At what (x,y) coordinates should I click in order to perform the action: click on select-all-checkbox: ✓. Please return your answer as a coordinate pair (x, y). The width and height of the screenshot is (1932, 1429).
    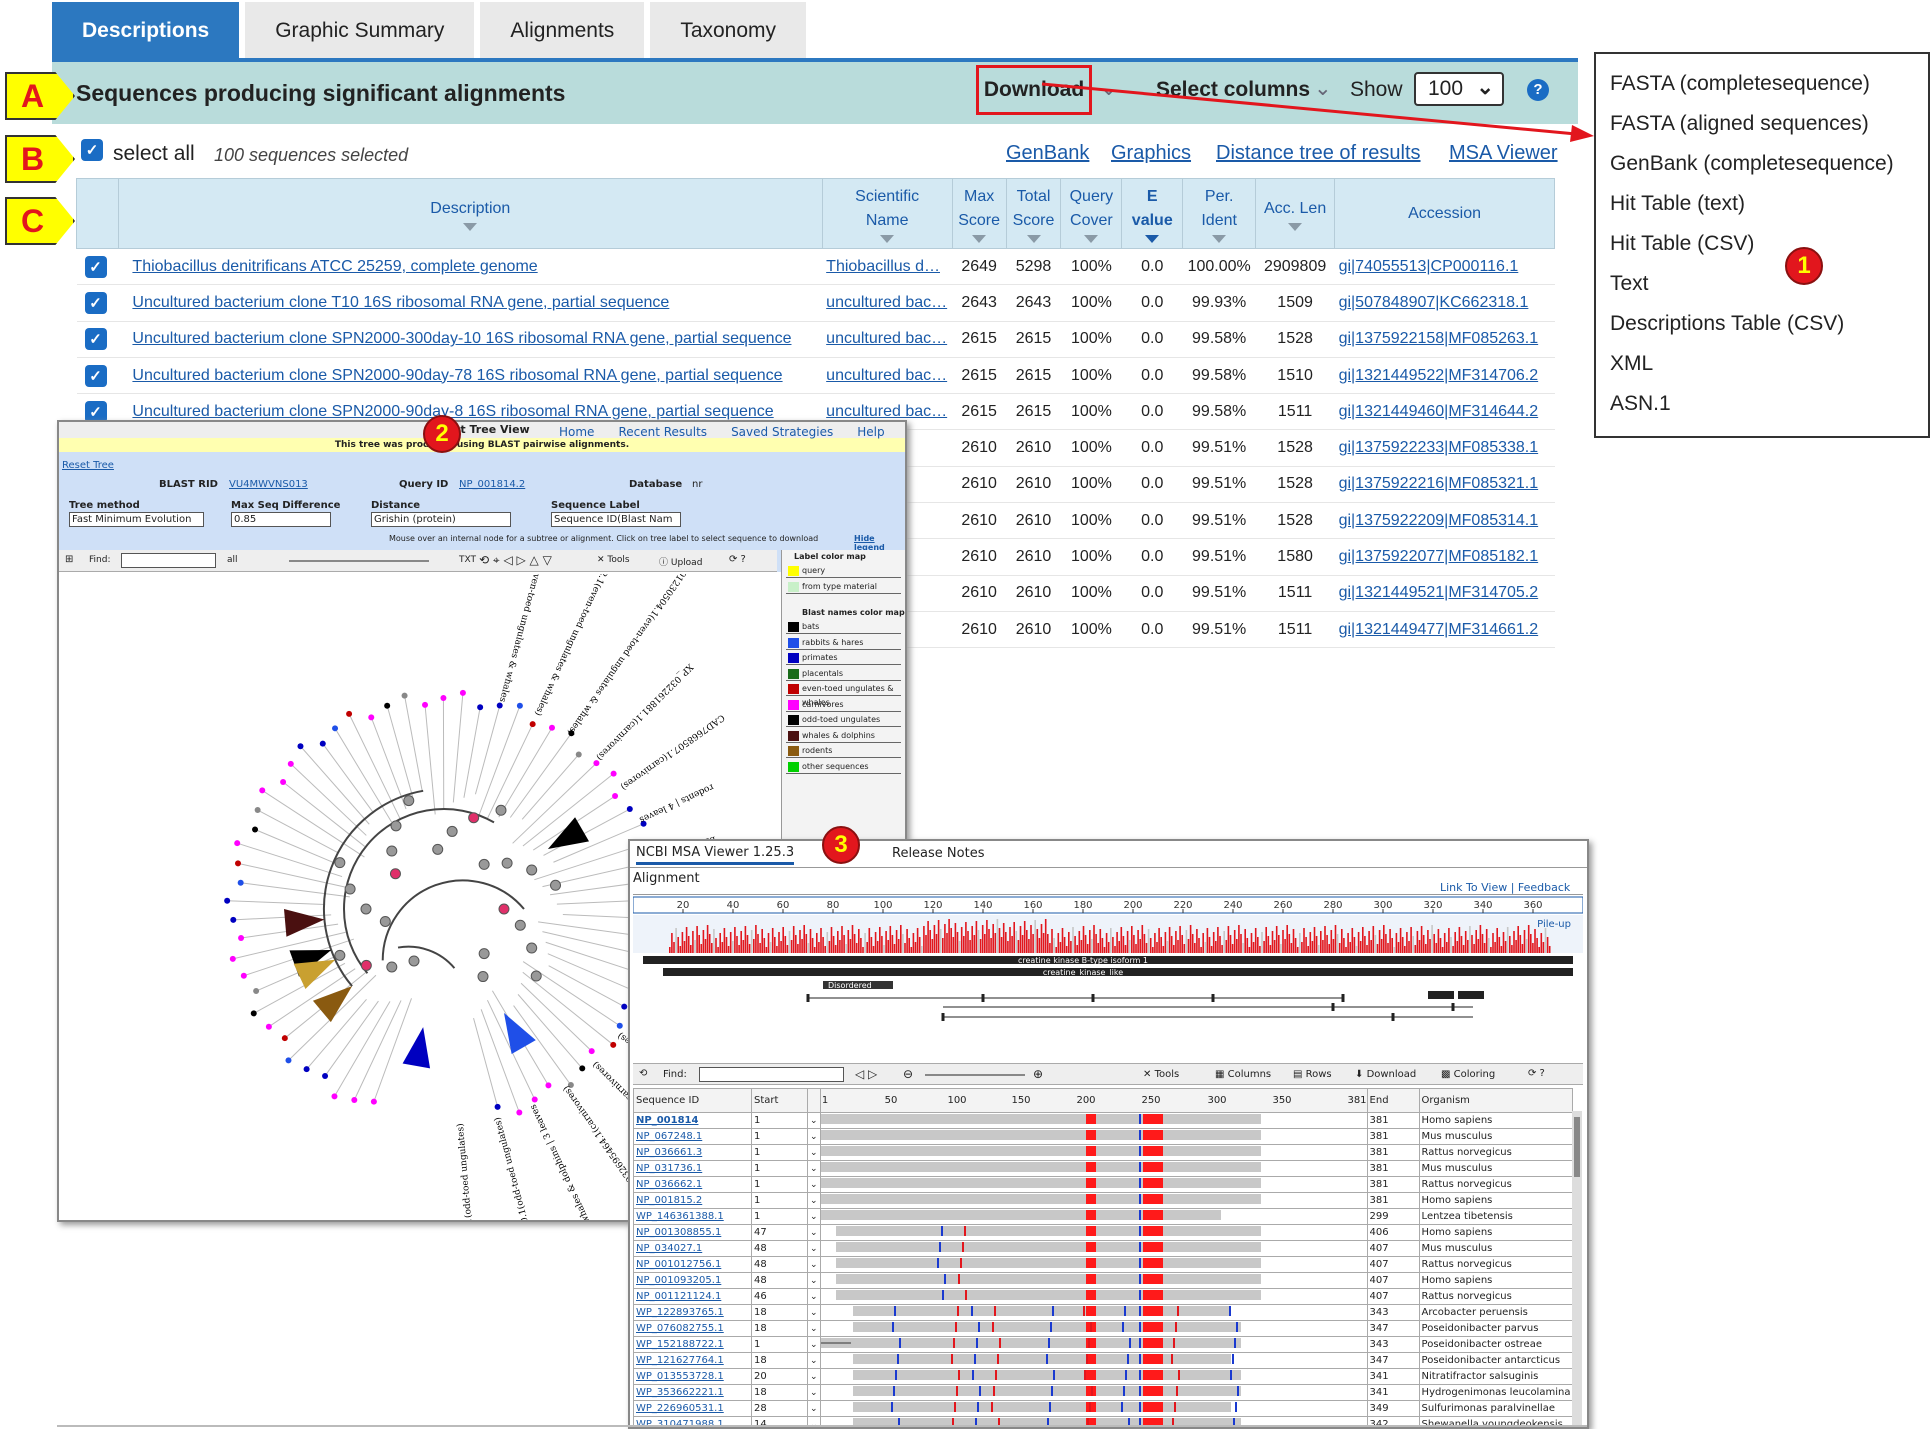
    Looking at the image, I should click on (92, 150).